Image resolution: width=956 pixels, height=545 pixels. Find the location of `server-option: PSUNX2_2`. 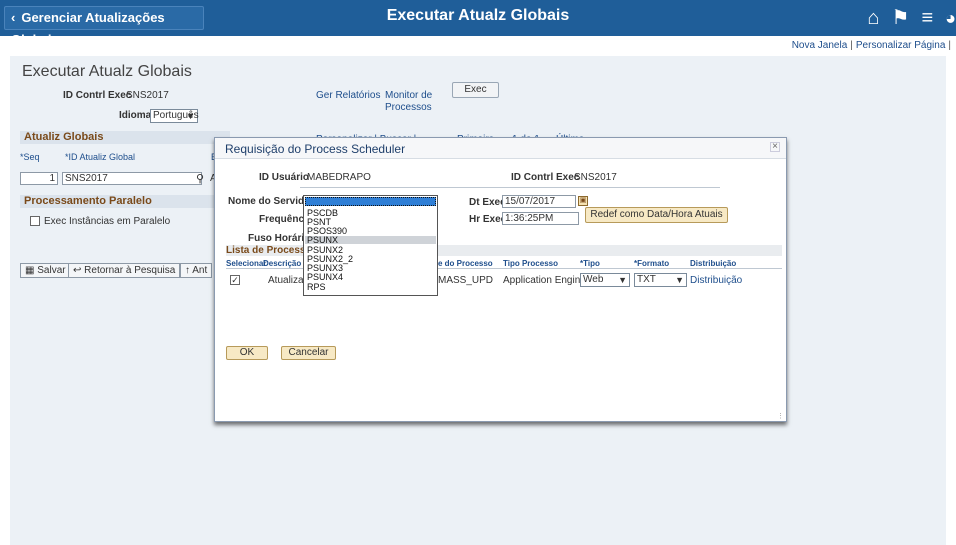

server-option: PSUNX2_2 is located at coordinates (370, 259).